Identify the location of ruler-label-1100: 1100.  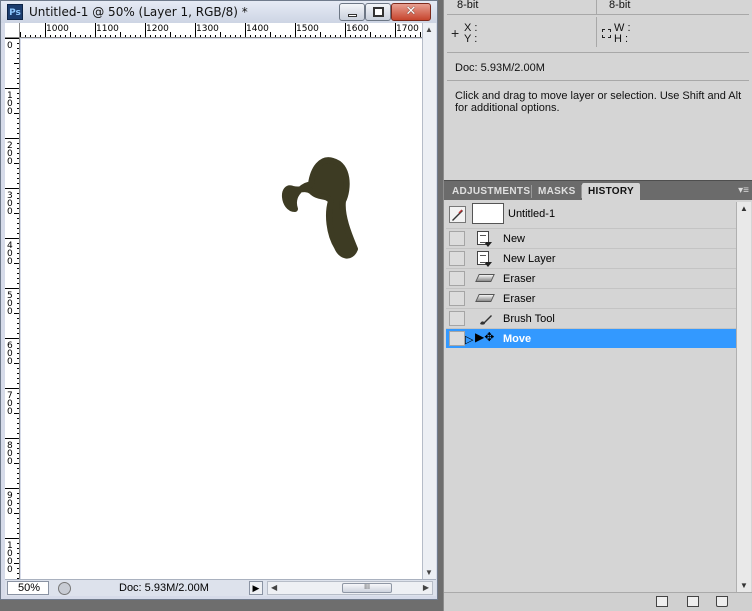
(107, 29).